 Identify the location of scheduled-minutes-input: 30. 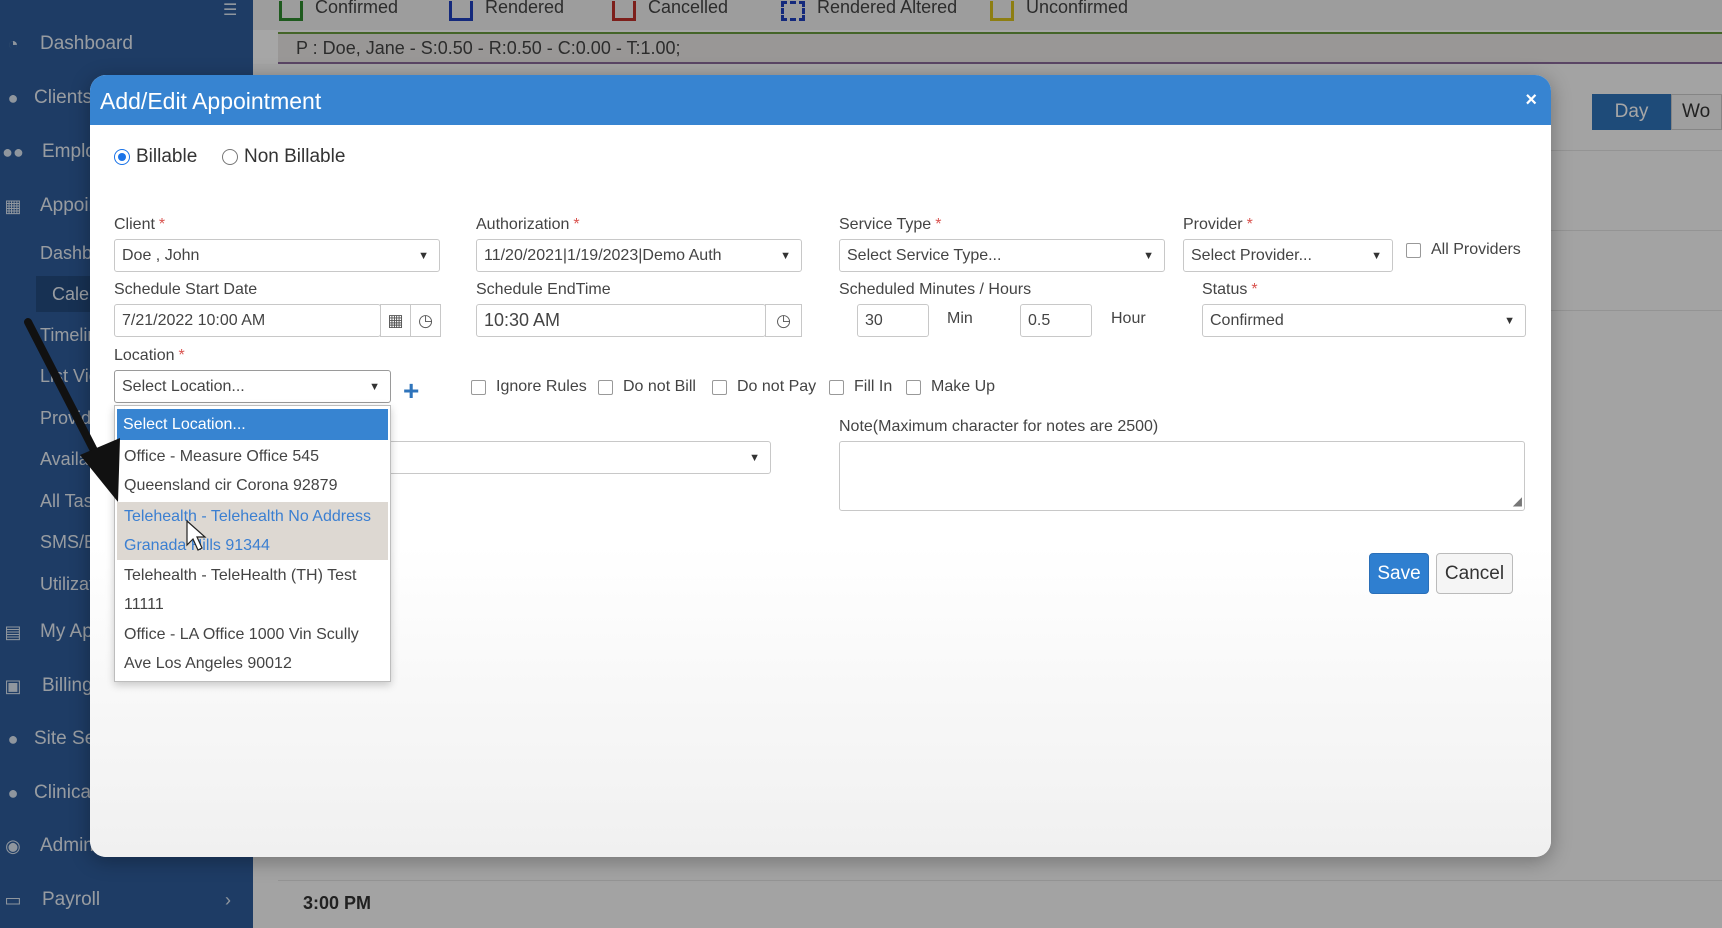
(893, 320).